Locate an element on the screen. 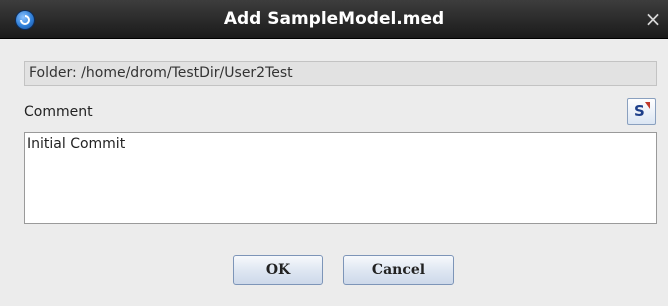 Image resolution: width=668 pixels, height=306 pixels. window-title: Add SampleModel.med is located at coordinates (334, 19).